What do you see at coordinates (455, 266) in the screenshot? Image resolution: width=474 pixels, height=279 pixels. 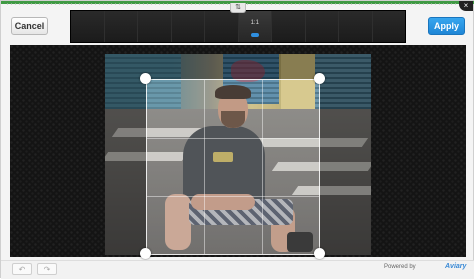 I see `brand-logo: Aviary` at bounding box center [455, 266].